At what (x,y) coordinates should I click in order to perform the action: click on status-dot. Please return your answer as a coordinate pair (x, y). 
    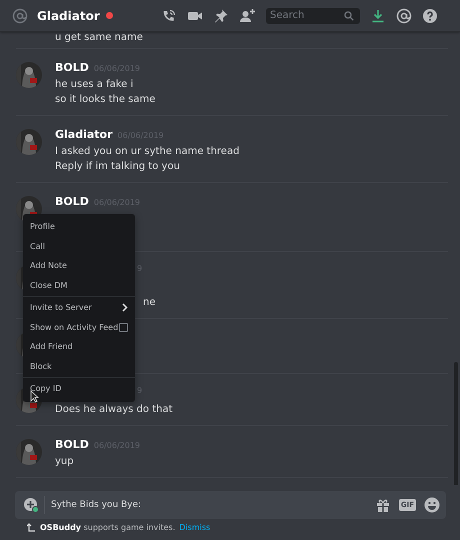
    Looking at the image, I should click on (109, 15).